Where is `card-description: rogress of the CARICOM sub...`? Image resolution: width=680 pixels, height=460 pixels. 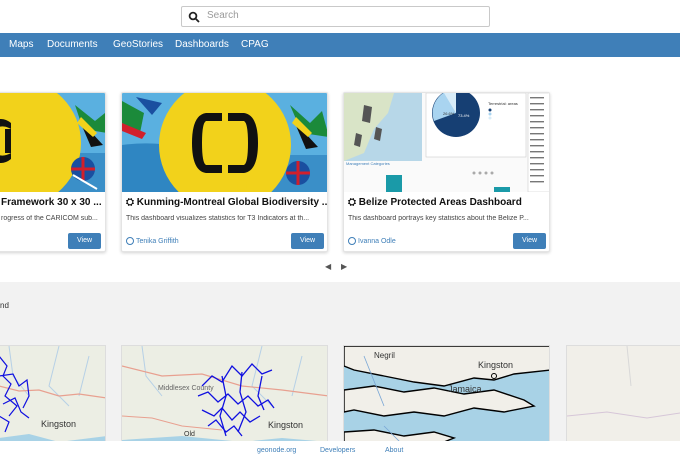
card-description: rogress of the CARICOM sub... is located at coordinates (49, 218).